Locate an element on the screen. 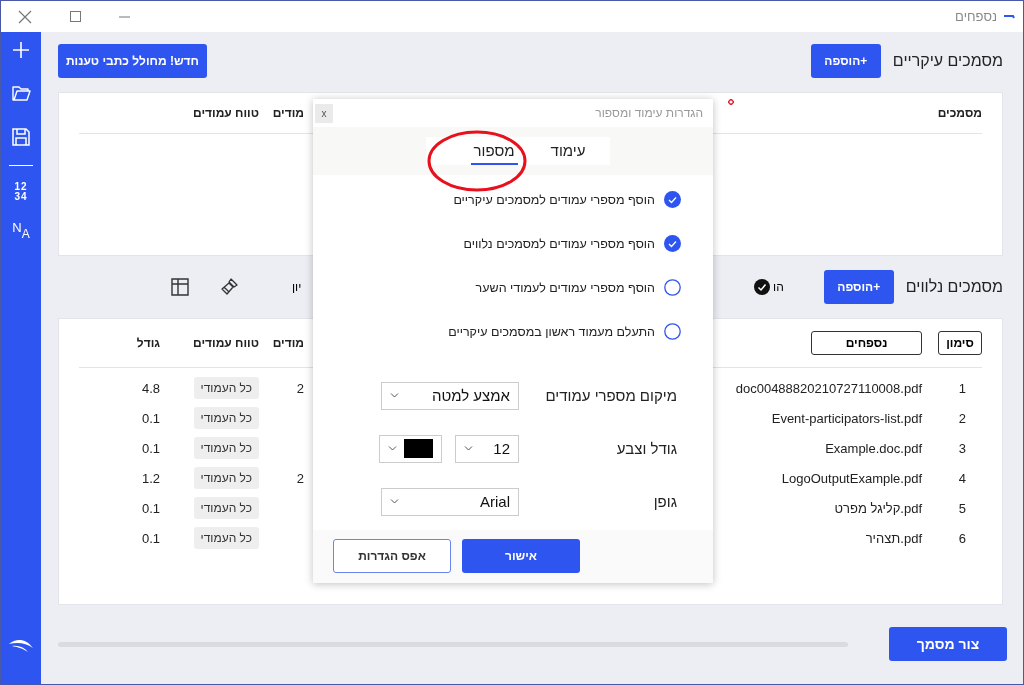 This screenshot has width=1024, height=685. toolbar-label: הו is located at coordinates (778, 287).